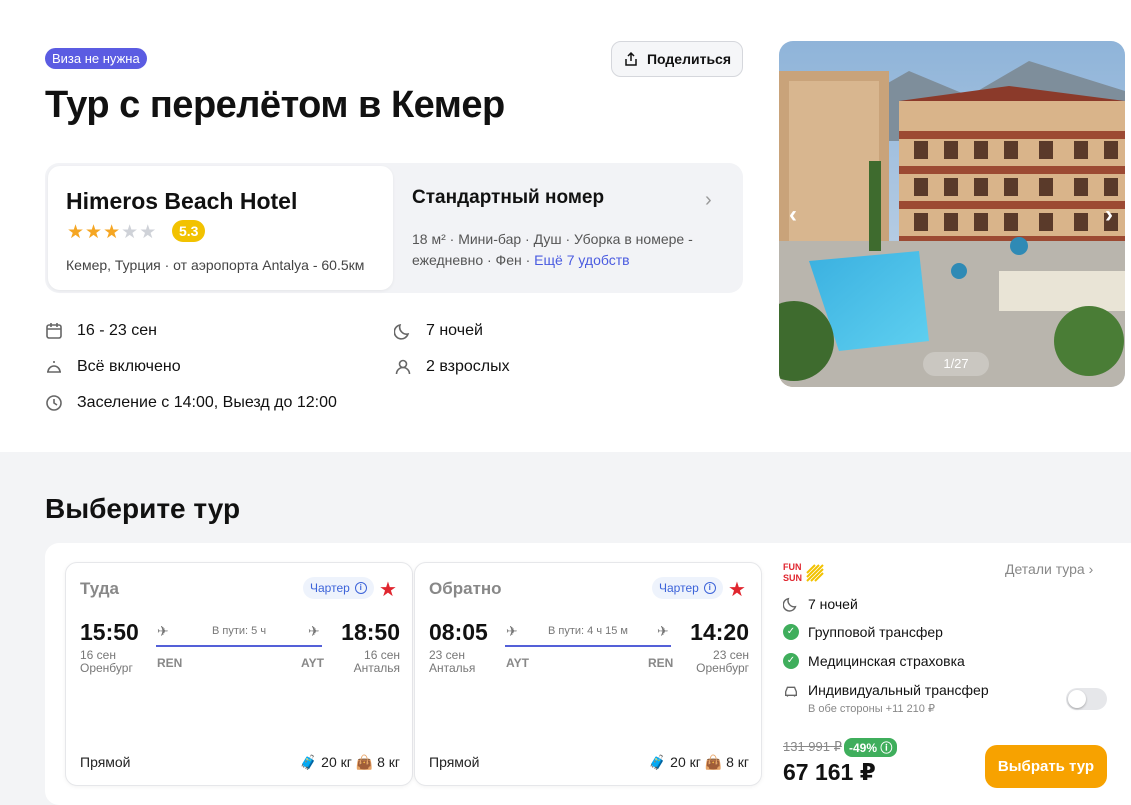 This screenshot has width=1131, height=805. What do you see at coordinates (719, 632) in the screenshot?
I see `arrival-time: 14:20` at bounding box center [719, 632].